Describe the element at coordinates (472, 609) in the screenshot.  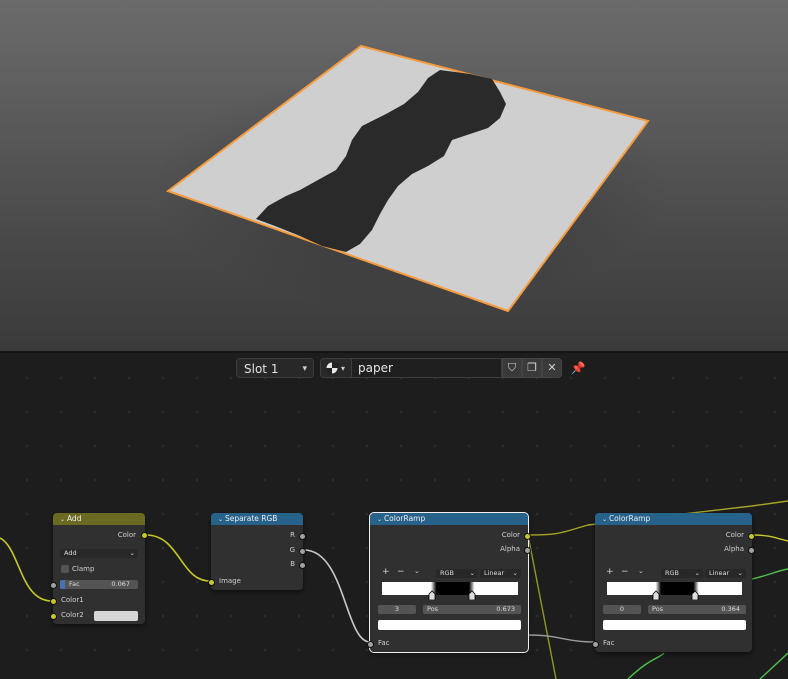
I see `ramp1-pos-field: Pos 0.673` at that location.